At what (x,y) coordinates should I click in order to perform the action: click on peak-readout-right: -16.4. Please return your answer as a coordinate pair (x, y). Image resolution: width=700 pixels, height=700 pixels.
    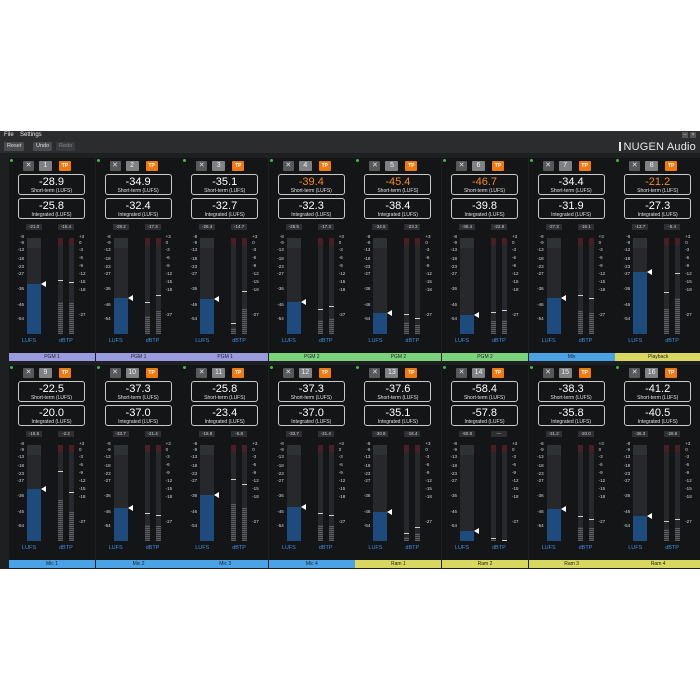
    Looking at the image, I should click on (412, 434).